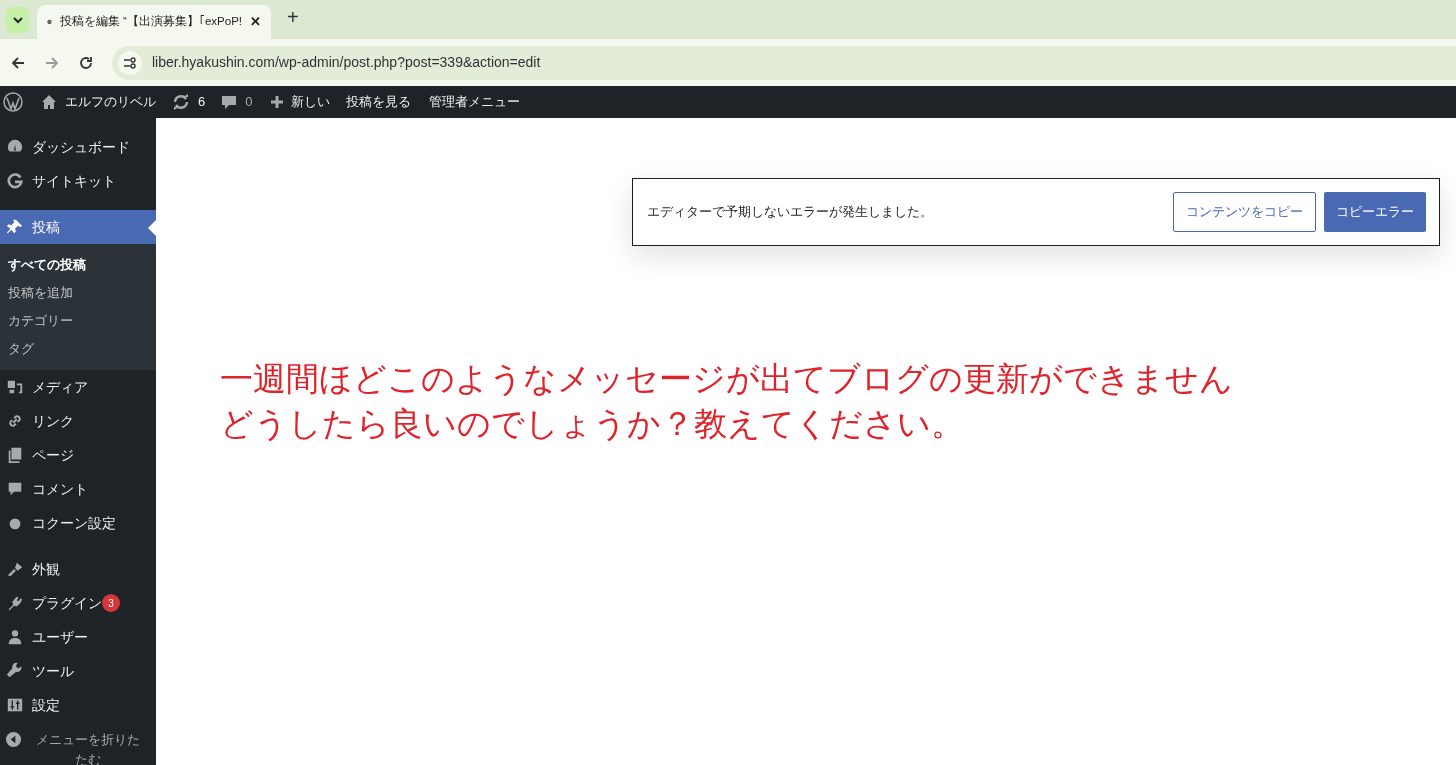 This screenshot has height=765, width=1456. What do you see at coordinates (15, 637) in the screenshot?
I see `user-icon` at bounding box center [15, 637].